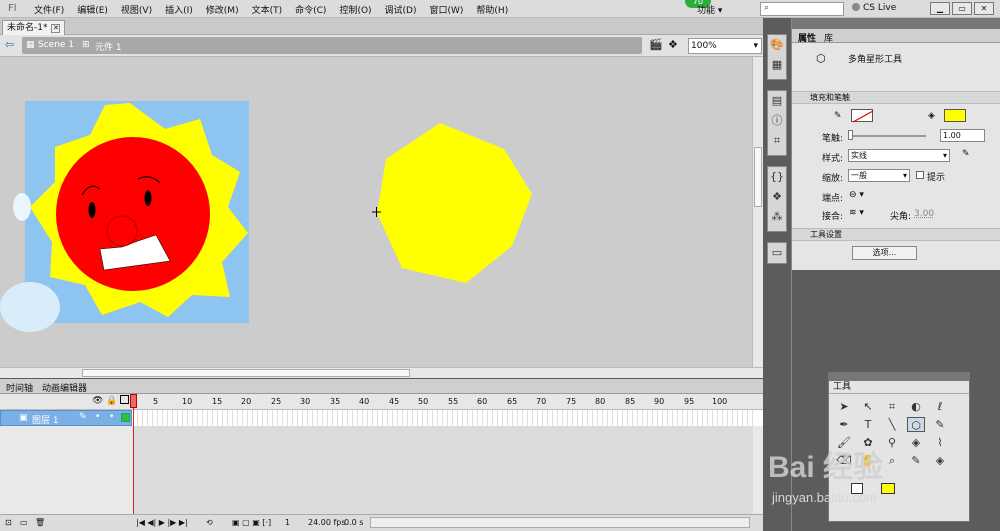 The height and width of the screenshot is (531, 1000). What do you see at coordinates (962, 135) in the screenshot?
I see `stroke-width-field: 1.00` at bounding box center [962, 135].